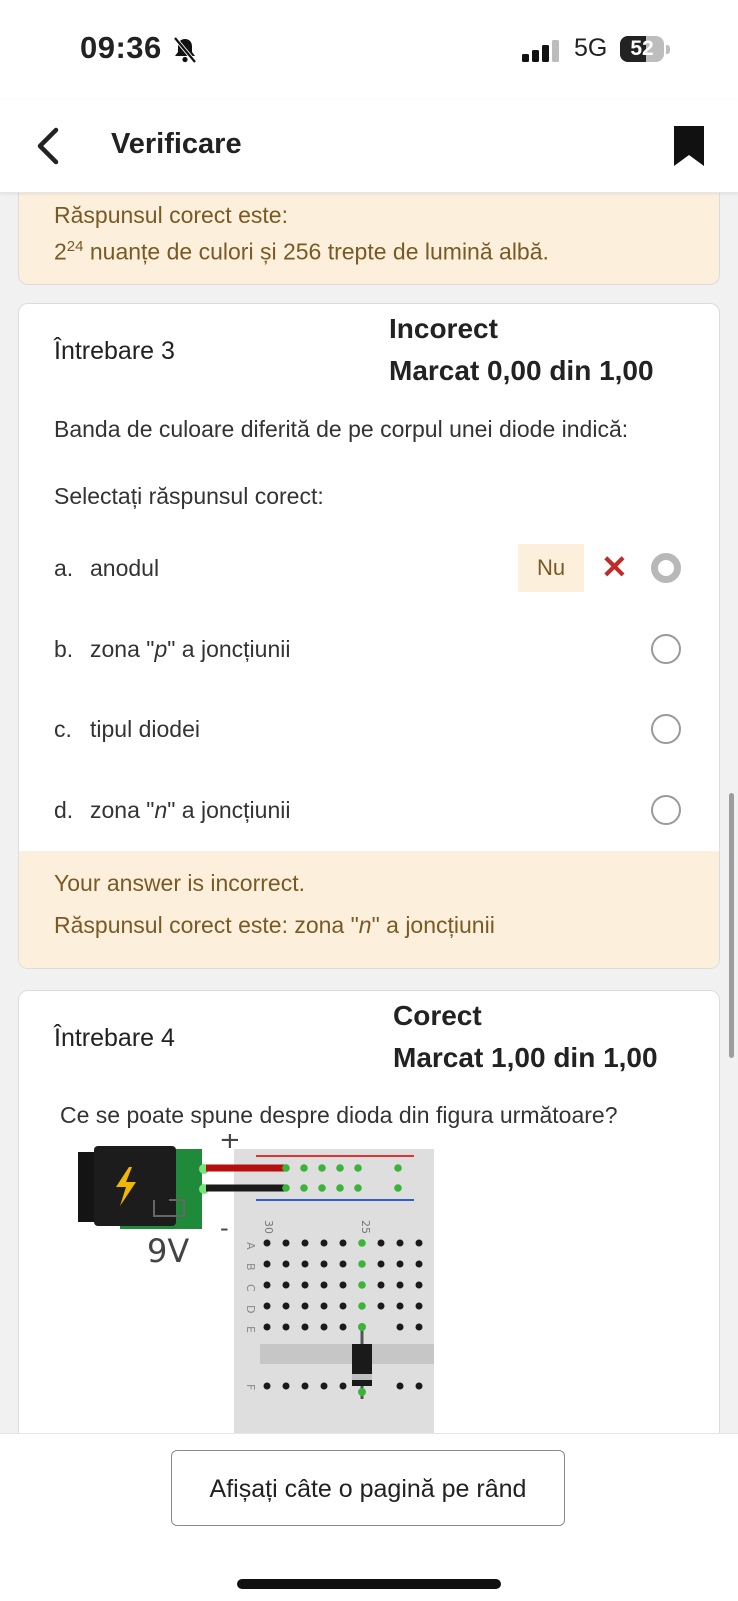 The height and width of the screenshot is (1601, 738). What do you see at coordinates (731, 925) in the screenshot?
I see `scrollbar` at bounding box center [731, 925].